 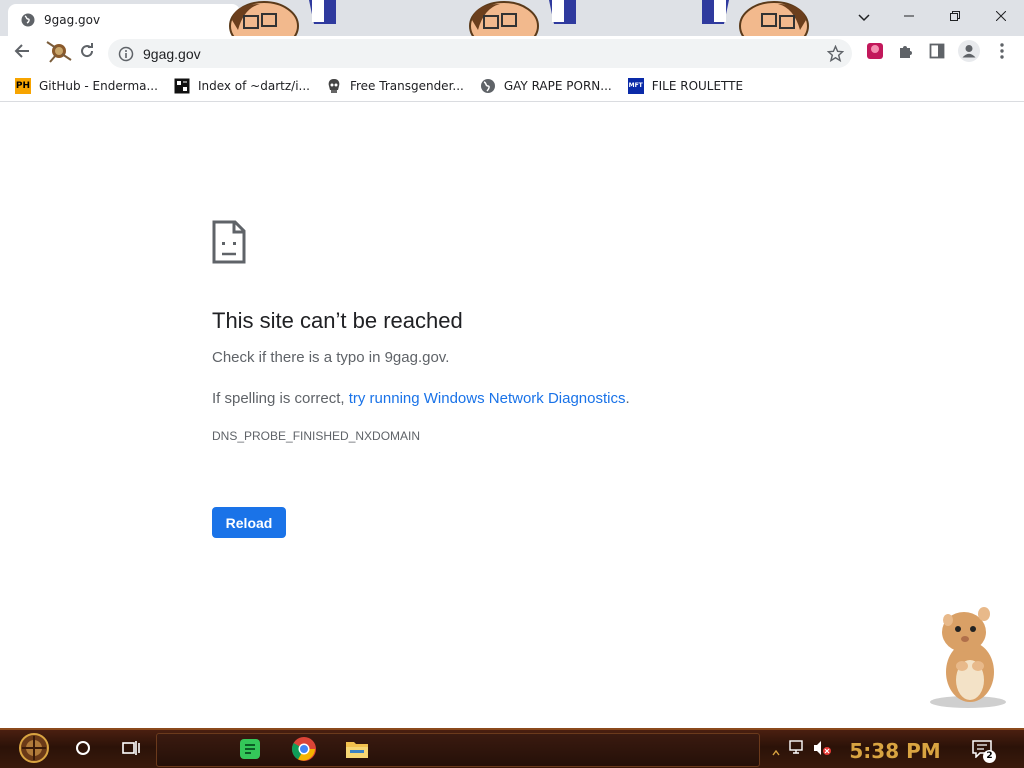 I want to click on tray-network-button, so click(x=798, y=750).